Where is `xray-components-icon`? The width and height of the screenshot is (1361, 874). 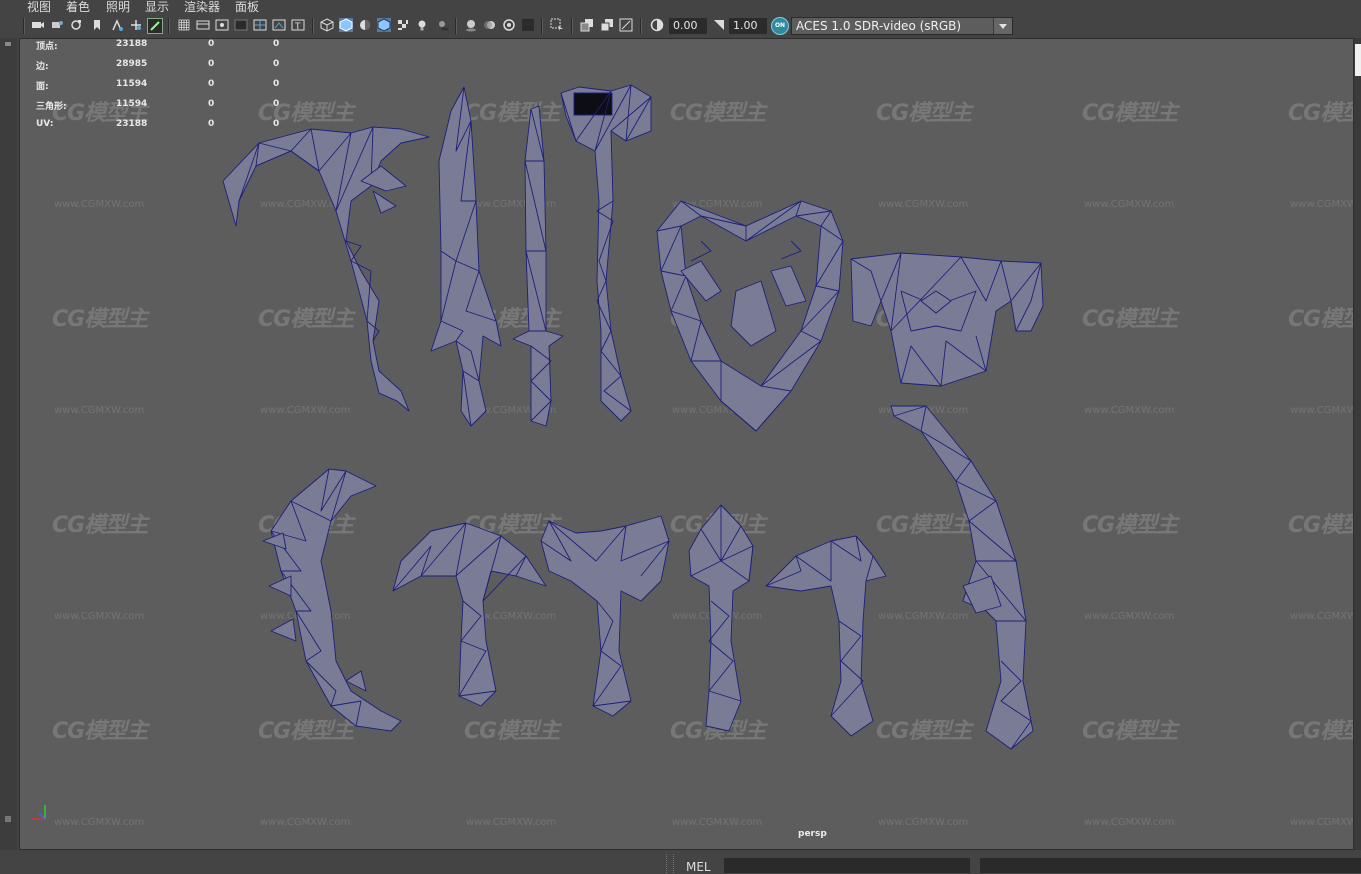
xray-components-icon is located at coordinates (626, 25).